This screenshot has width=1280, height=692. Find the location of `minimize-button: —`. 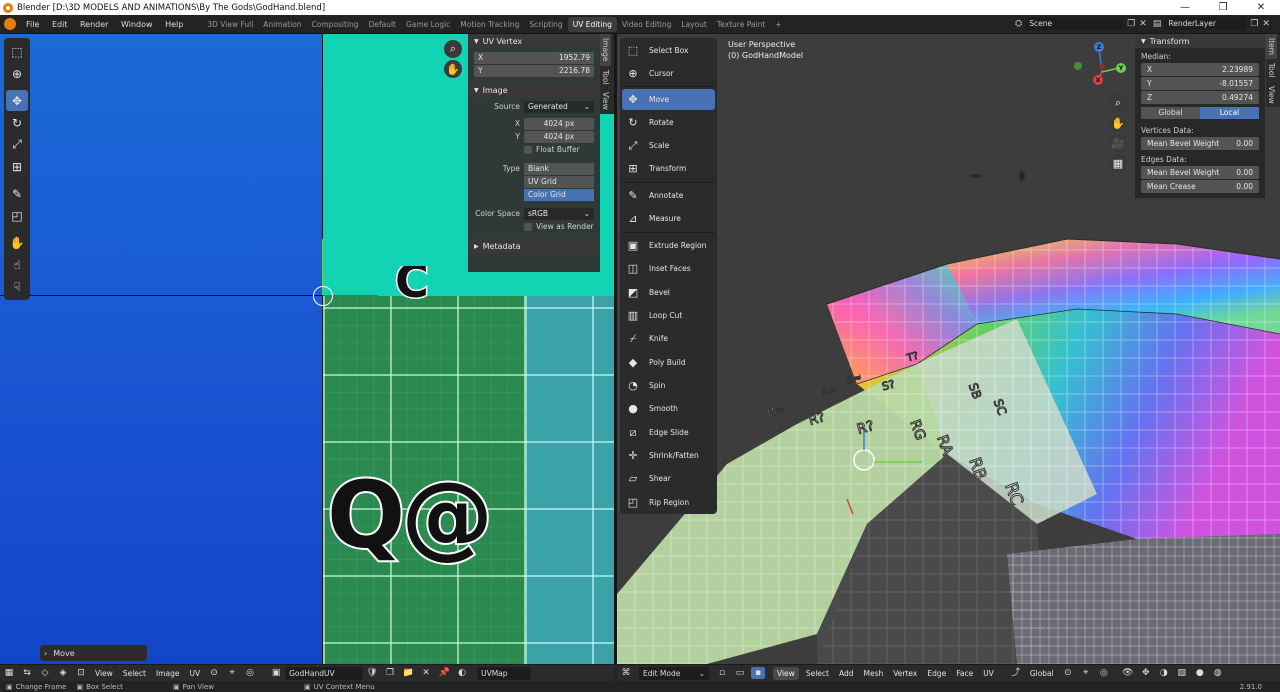

minimize-button: — is located at coordinates (1185, 7).